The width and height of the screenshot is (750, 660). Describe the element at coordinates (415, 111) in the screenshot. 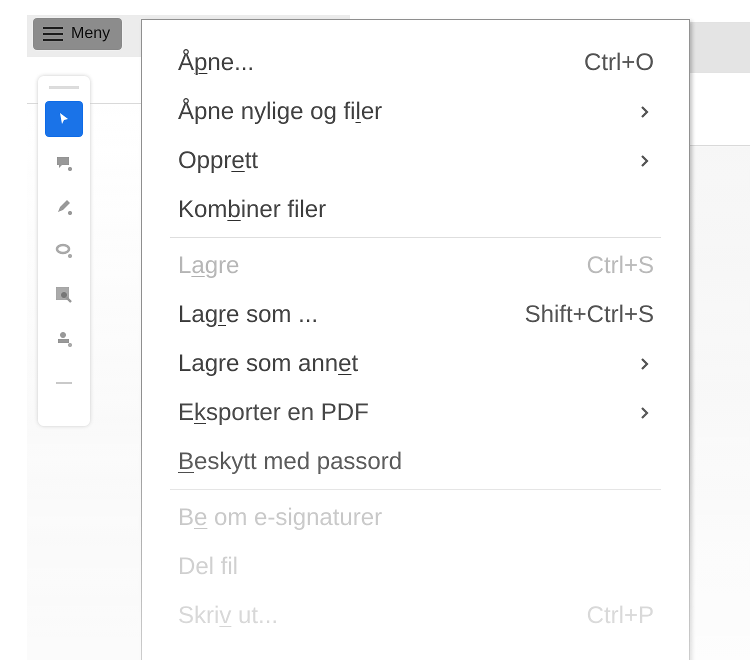

I see `menu-item: Åpne nylige og filer` at that location.